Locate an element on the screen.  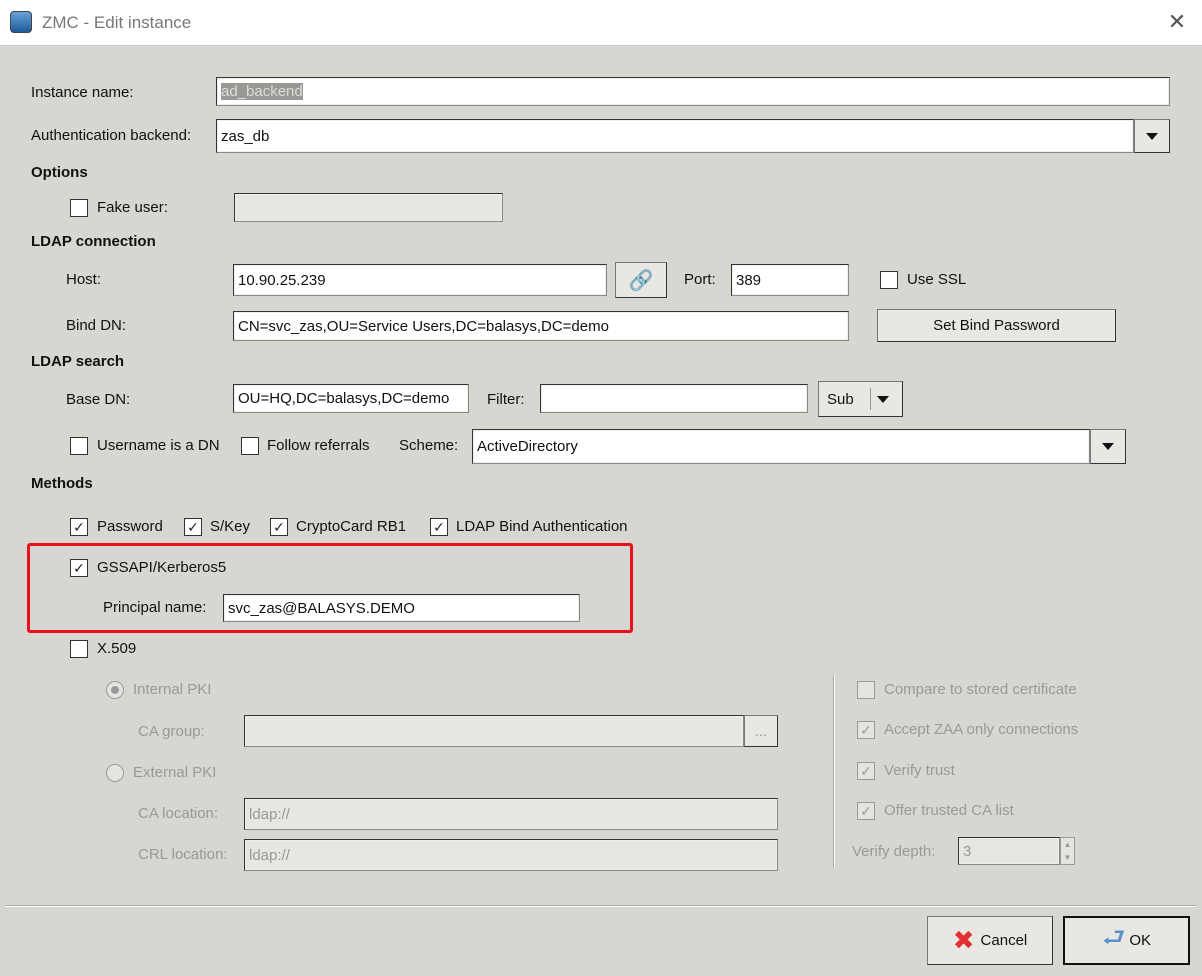
username-is-dn-label: Username is a DN is located at coordinates (158, 445).